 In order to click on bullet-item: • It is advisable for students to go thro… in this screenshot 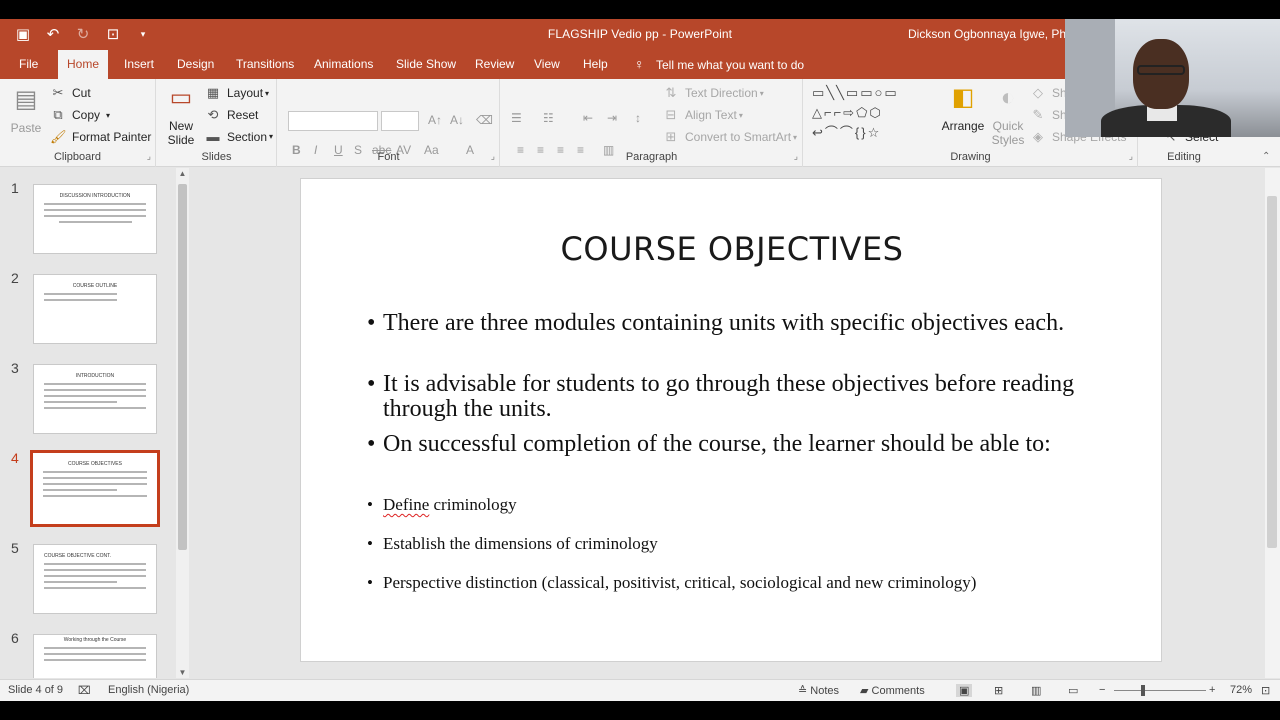, I will do `click(732, 397)`.